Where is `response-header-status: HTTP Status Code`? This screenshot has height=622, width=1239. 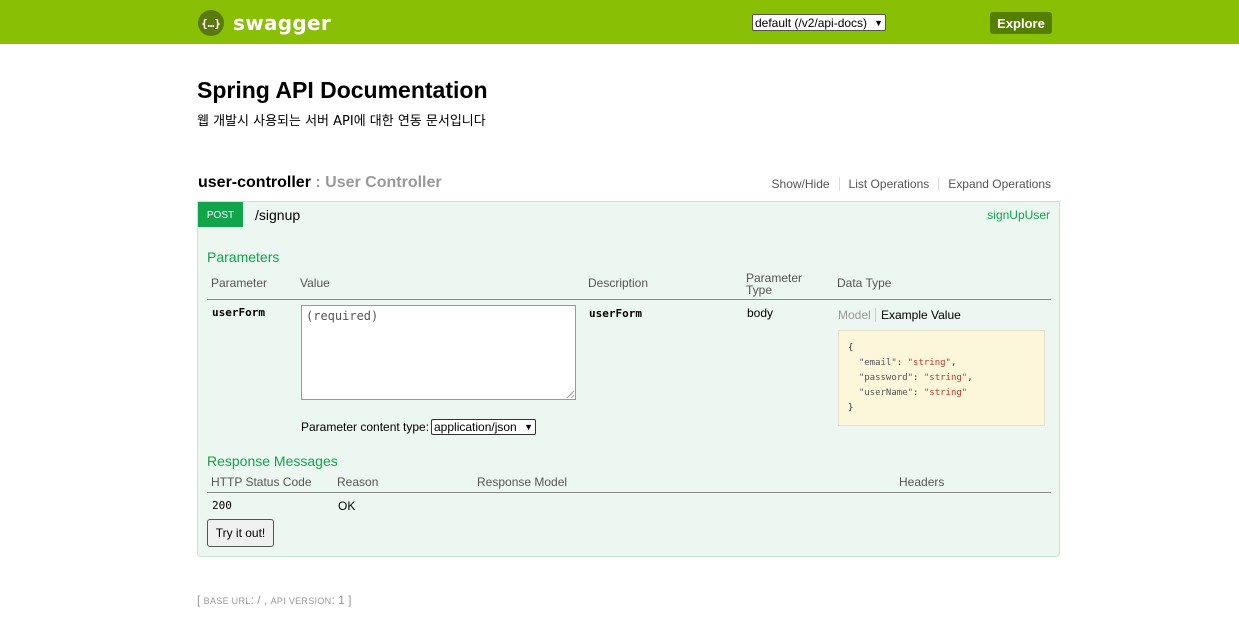
response-header-status: HTTP Status Code is located at coordinates (261, 482).